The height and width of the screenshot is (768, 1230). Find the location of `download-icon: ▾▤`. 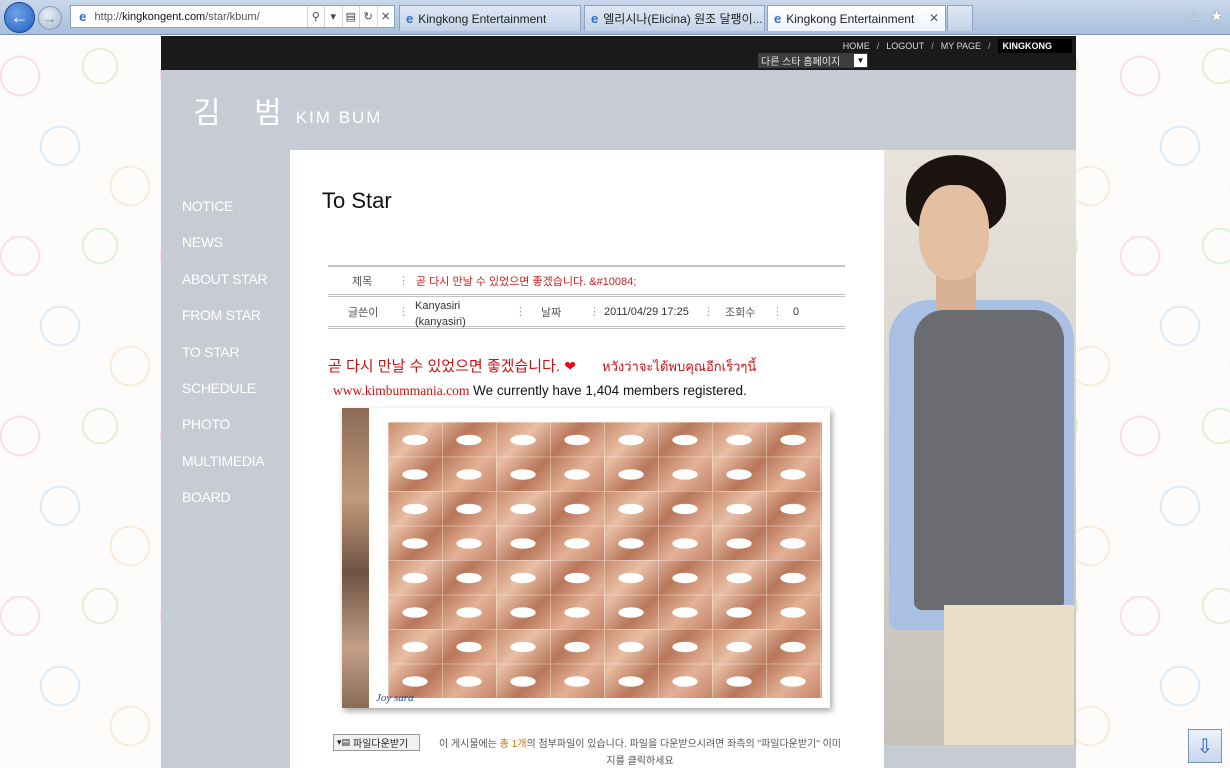

download-icon: ▾▤ is located at coordinates (344, 742).